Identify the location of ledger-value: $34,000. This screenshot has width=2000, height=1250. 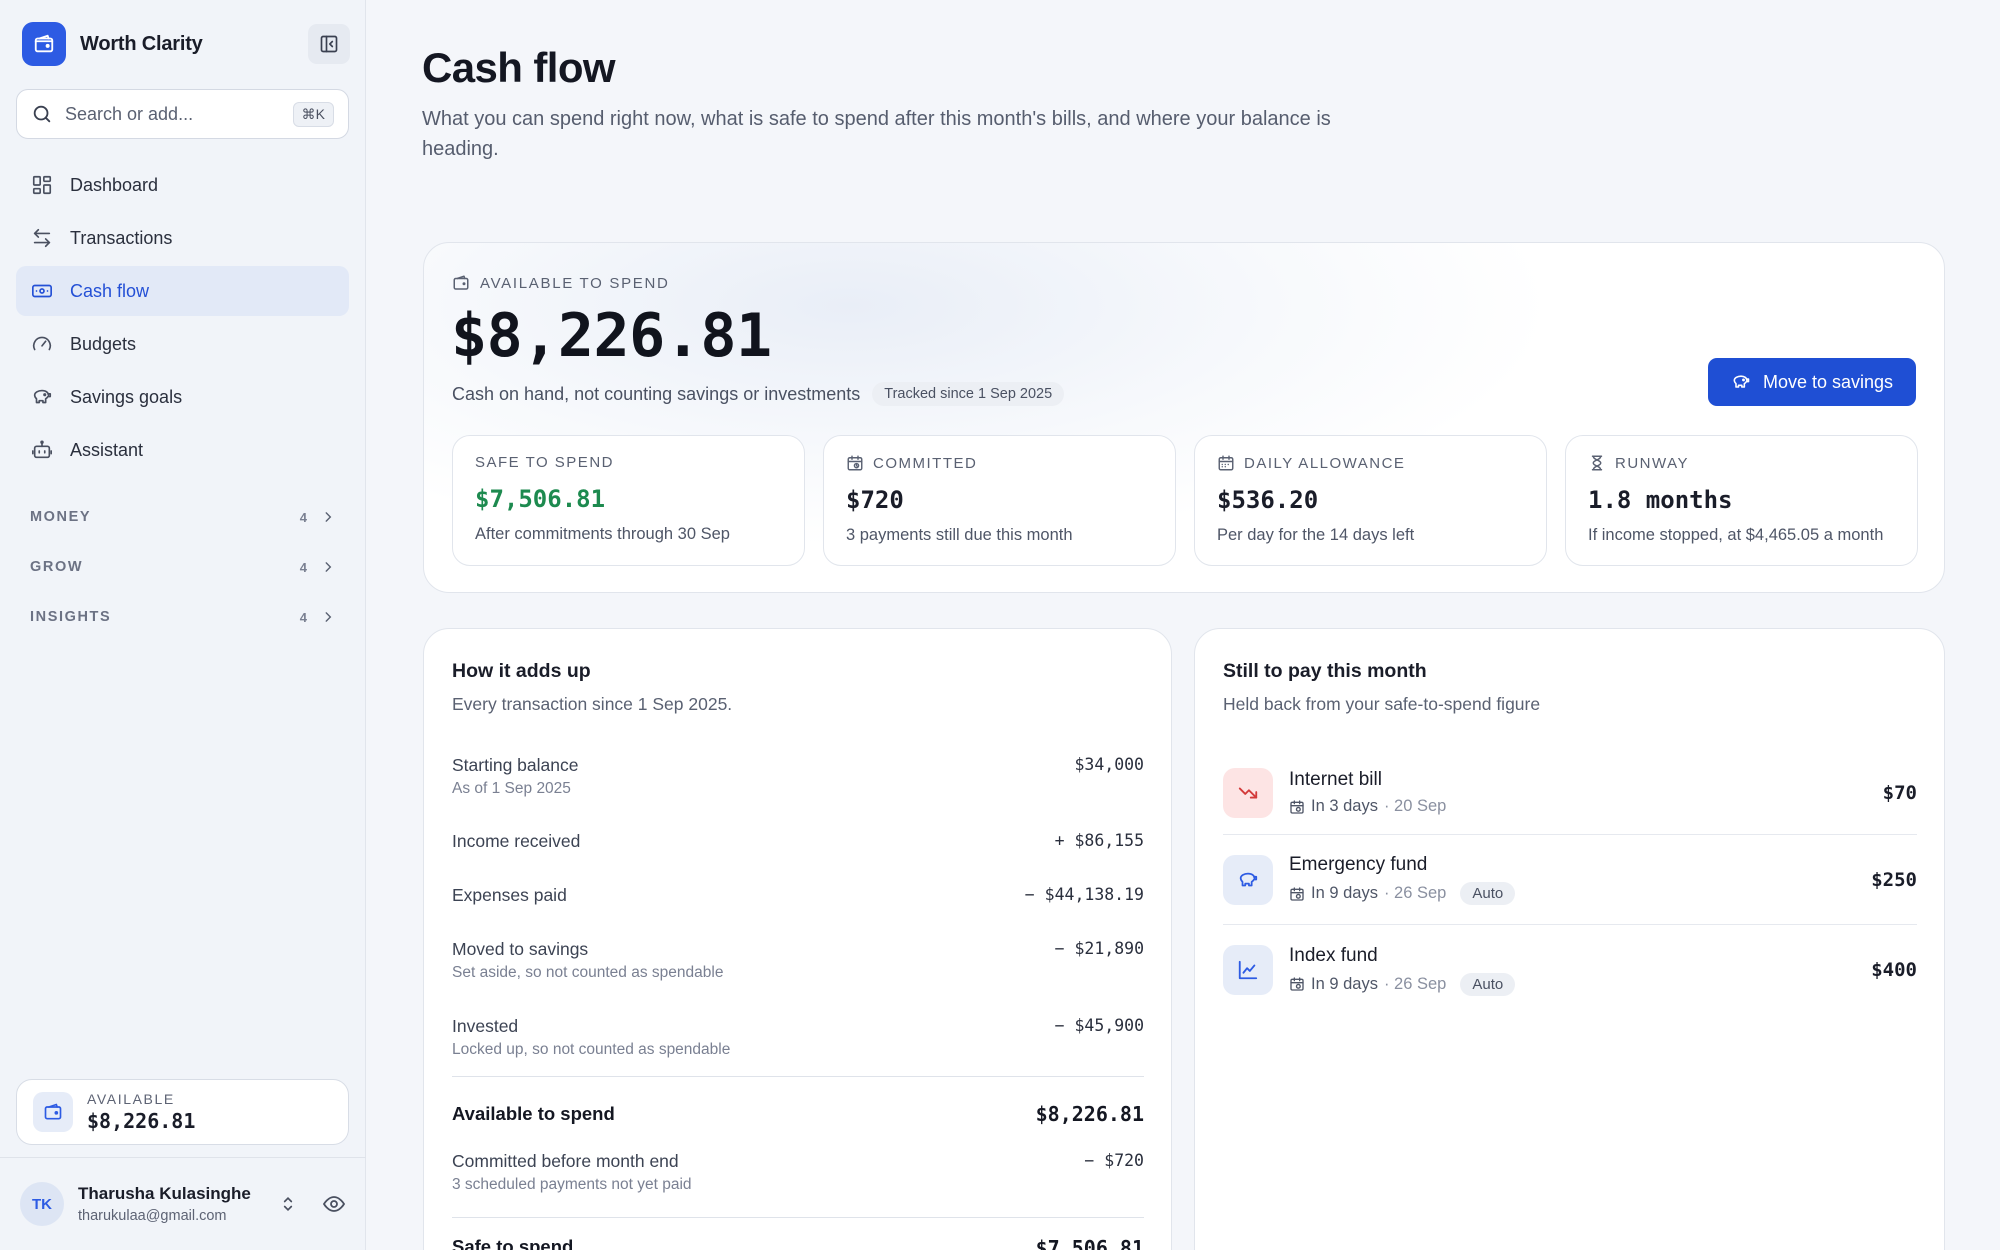
(1109, 764).